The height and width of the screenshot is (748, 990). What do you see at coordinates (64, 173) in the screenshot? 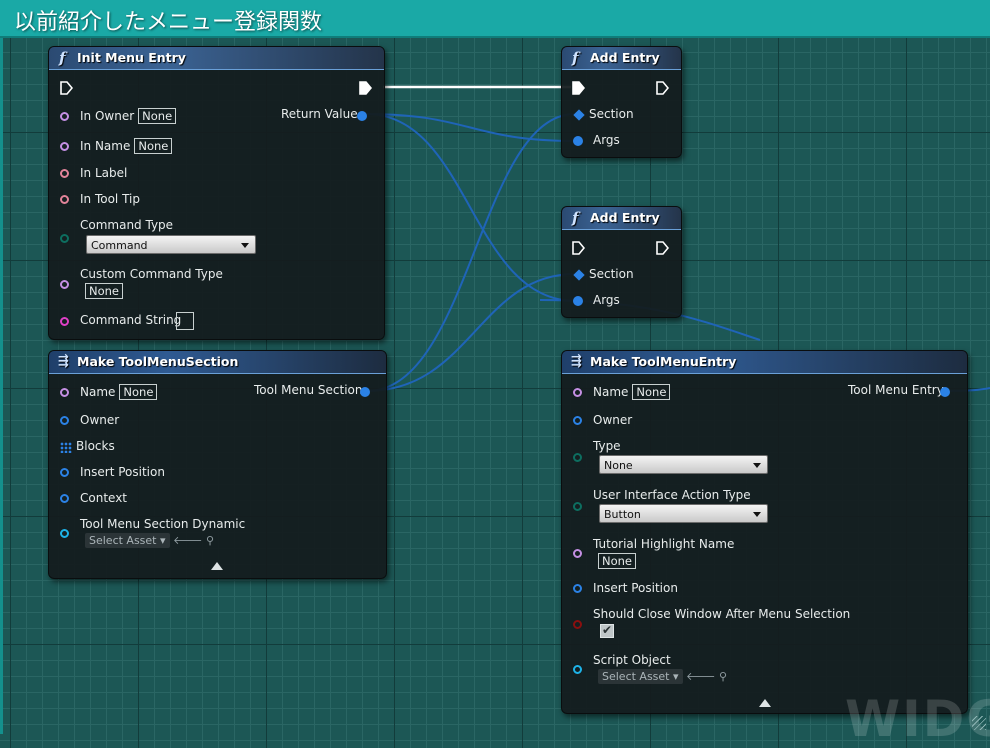
I see `in-label-pin` at bounding box center [64, 173].